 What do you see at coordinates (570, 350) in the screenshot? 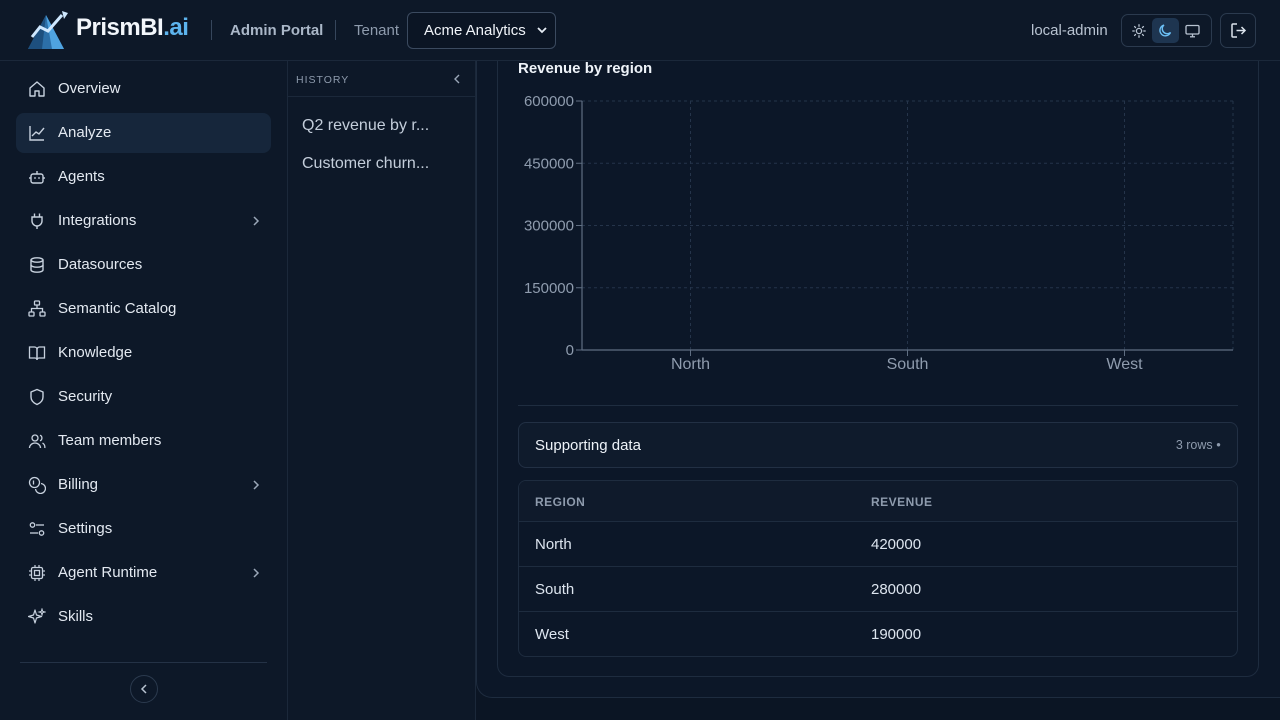
I see `y-tick-label: 0` at bounding box center [570, 350].